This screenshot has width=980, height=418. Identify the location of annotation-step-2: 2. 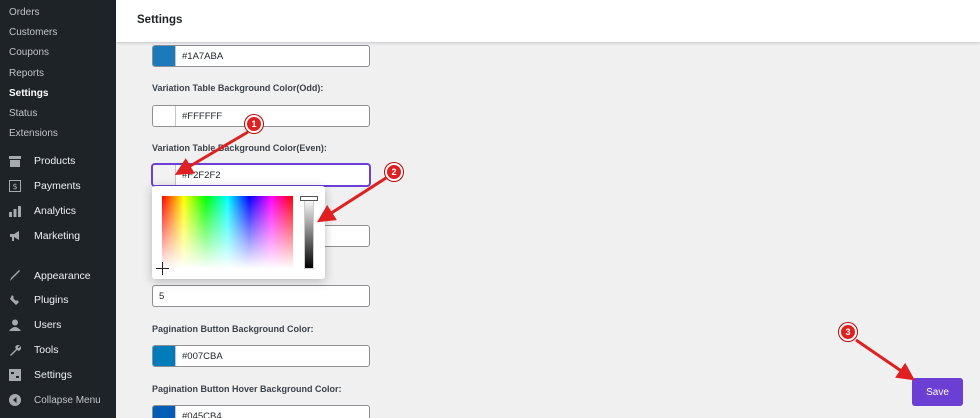
(394, 172).